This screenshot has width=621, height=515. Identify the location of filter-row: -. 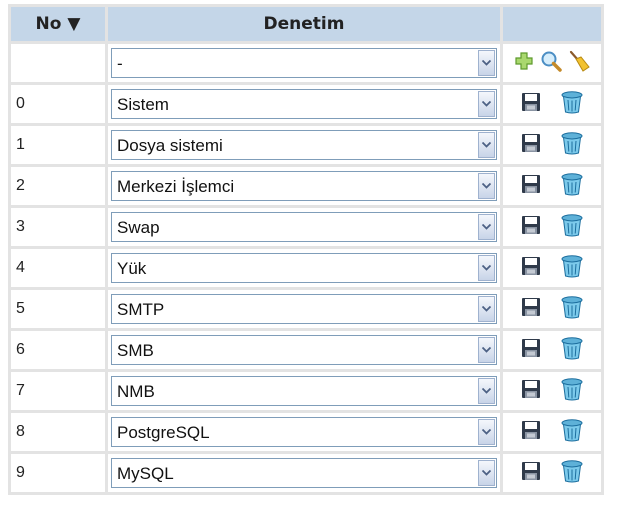
(306, 63).